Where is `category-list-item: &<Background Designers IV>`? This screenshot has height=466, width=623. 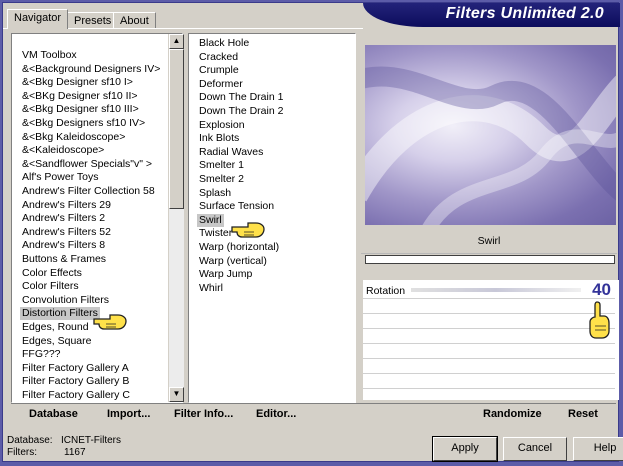
category-list-item: &<Background Designers IV> is located at coordinates (91, 69).